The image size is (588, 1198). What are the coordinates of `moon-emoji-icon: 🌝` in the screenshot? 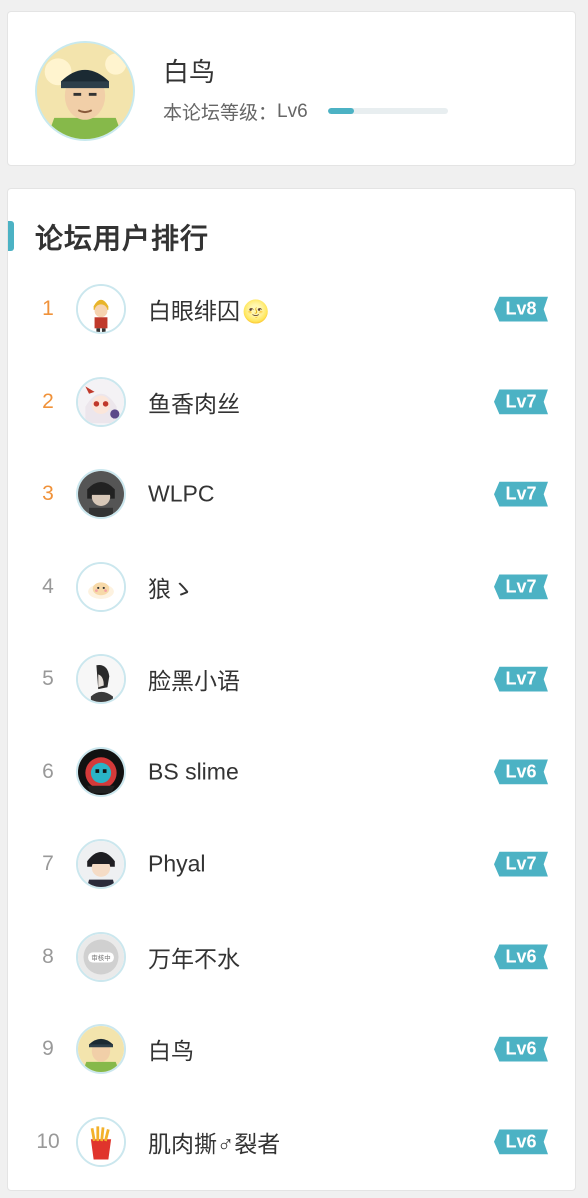 It's located at (256, 312).